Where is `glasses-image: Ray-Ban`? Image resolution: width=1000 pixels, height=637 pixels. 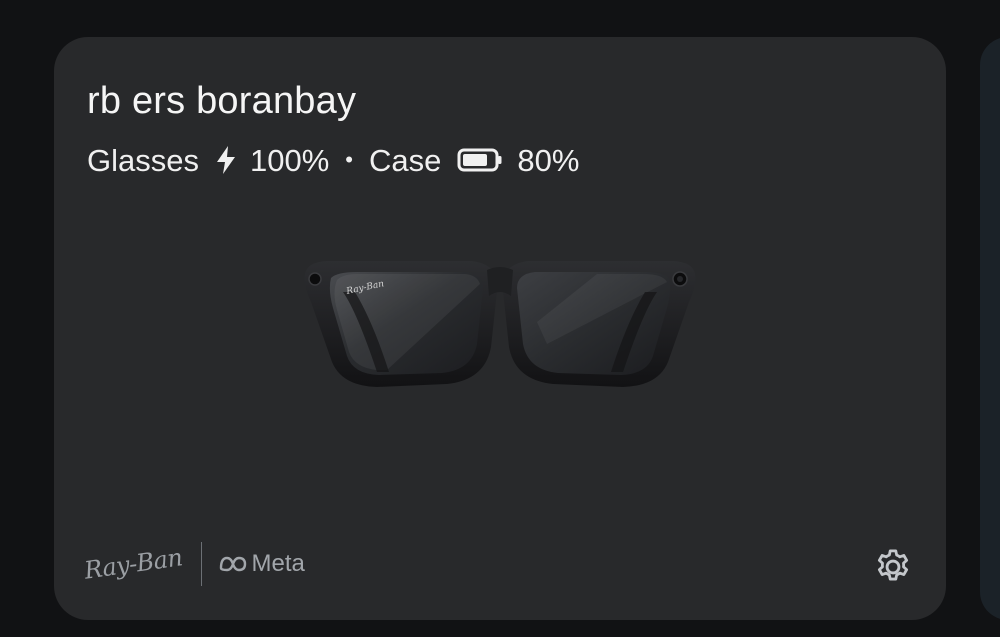
glasses-image: Ray-Ban is located at coordinates (500, 322).